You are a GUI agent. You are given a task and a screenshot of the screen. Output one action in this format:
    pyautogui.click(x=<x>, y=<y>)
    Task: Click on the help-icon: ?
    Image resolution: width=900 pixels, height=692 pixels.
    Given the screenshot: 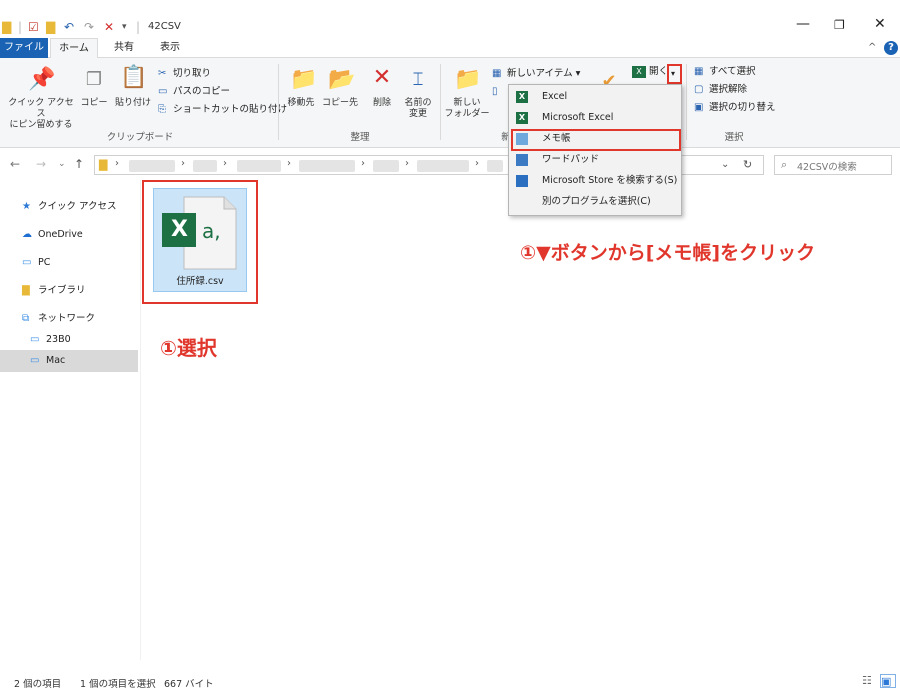 What is the action you would take?
    pyautogui.click(x=891, y=48)
    